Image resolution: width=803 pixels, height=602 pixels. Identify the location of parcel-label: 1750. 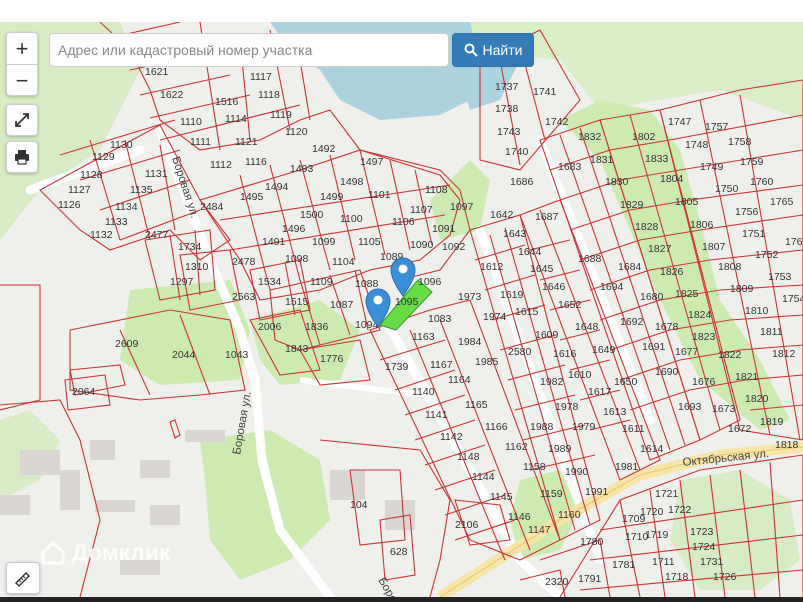
(727, 189).